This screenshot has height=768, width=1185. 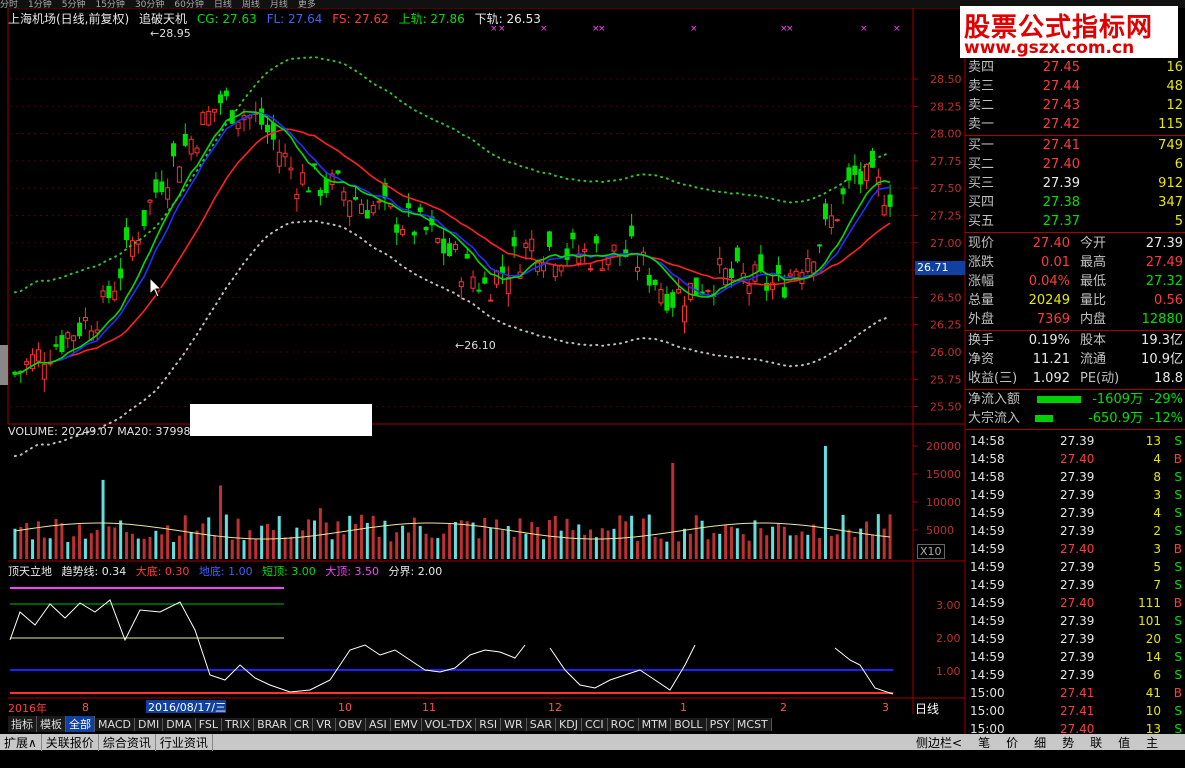 What do you see at coordinates (790, 29) in the screenshot?
I see `signal-mark: ×` at bounding box center [790, 29].